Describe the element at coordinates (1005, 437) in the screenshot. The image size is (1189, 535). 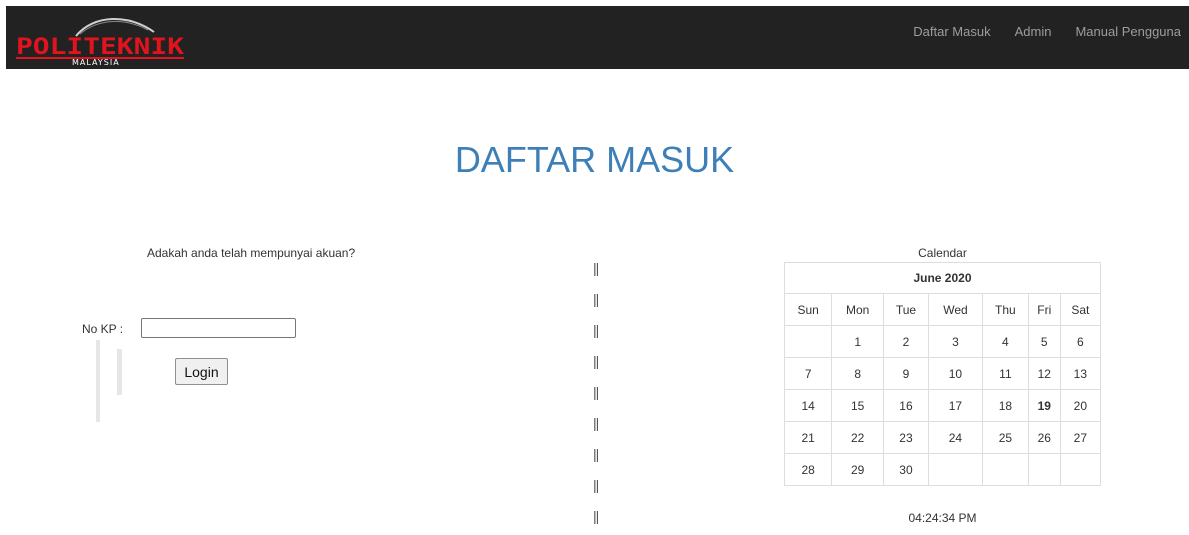
I see `calendar-day: 25` at that location.